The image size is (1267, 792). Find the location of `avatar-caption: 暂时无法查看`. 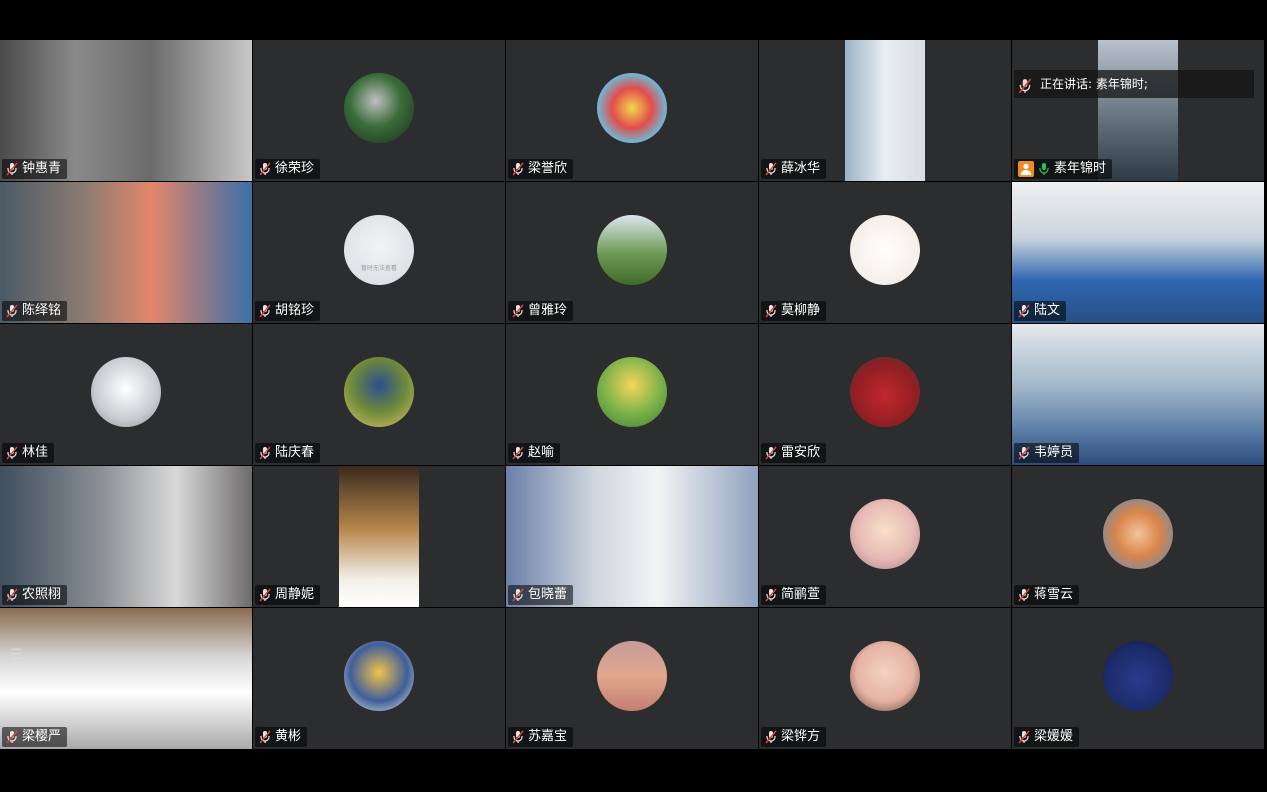

avatar-caption: 暂时无法查看 is located at coordinates (378, 268).